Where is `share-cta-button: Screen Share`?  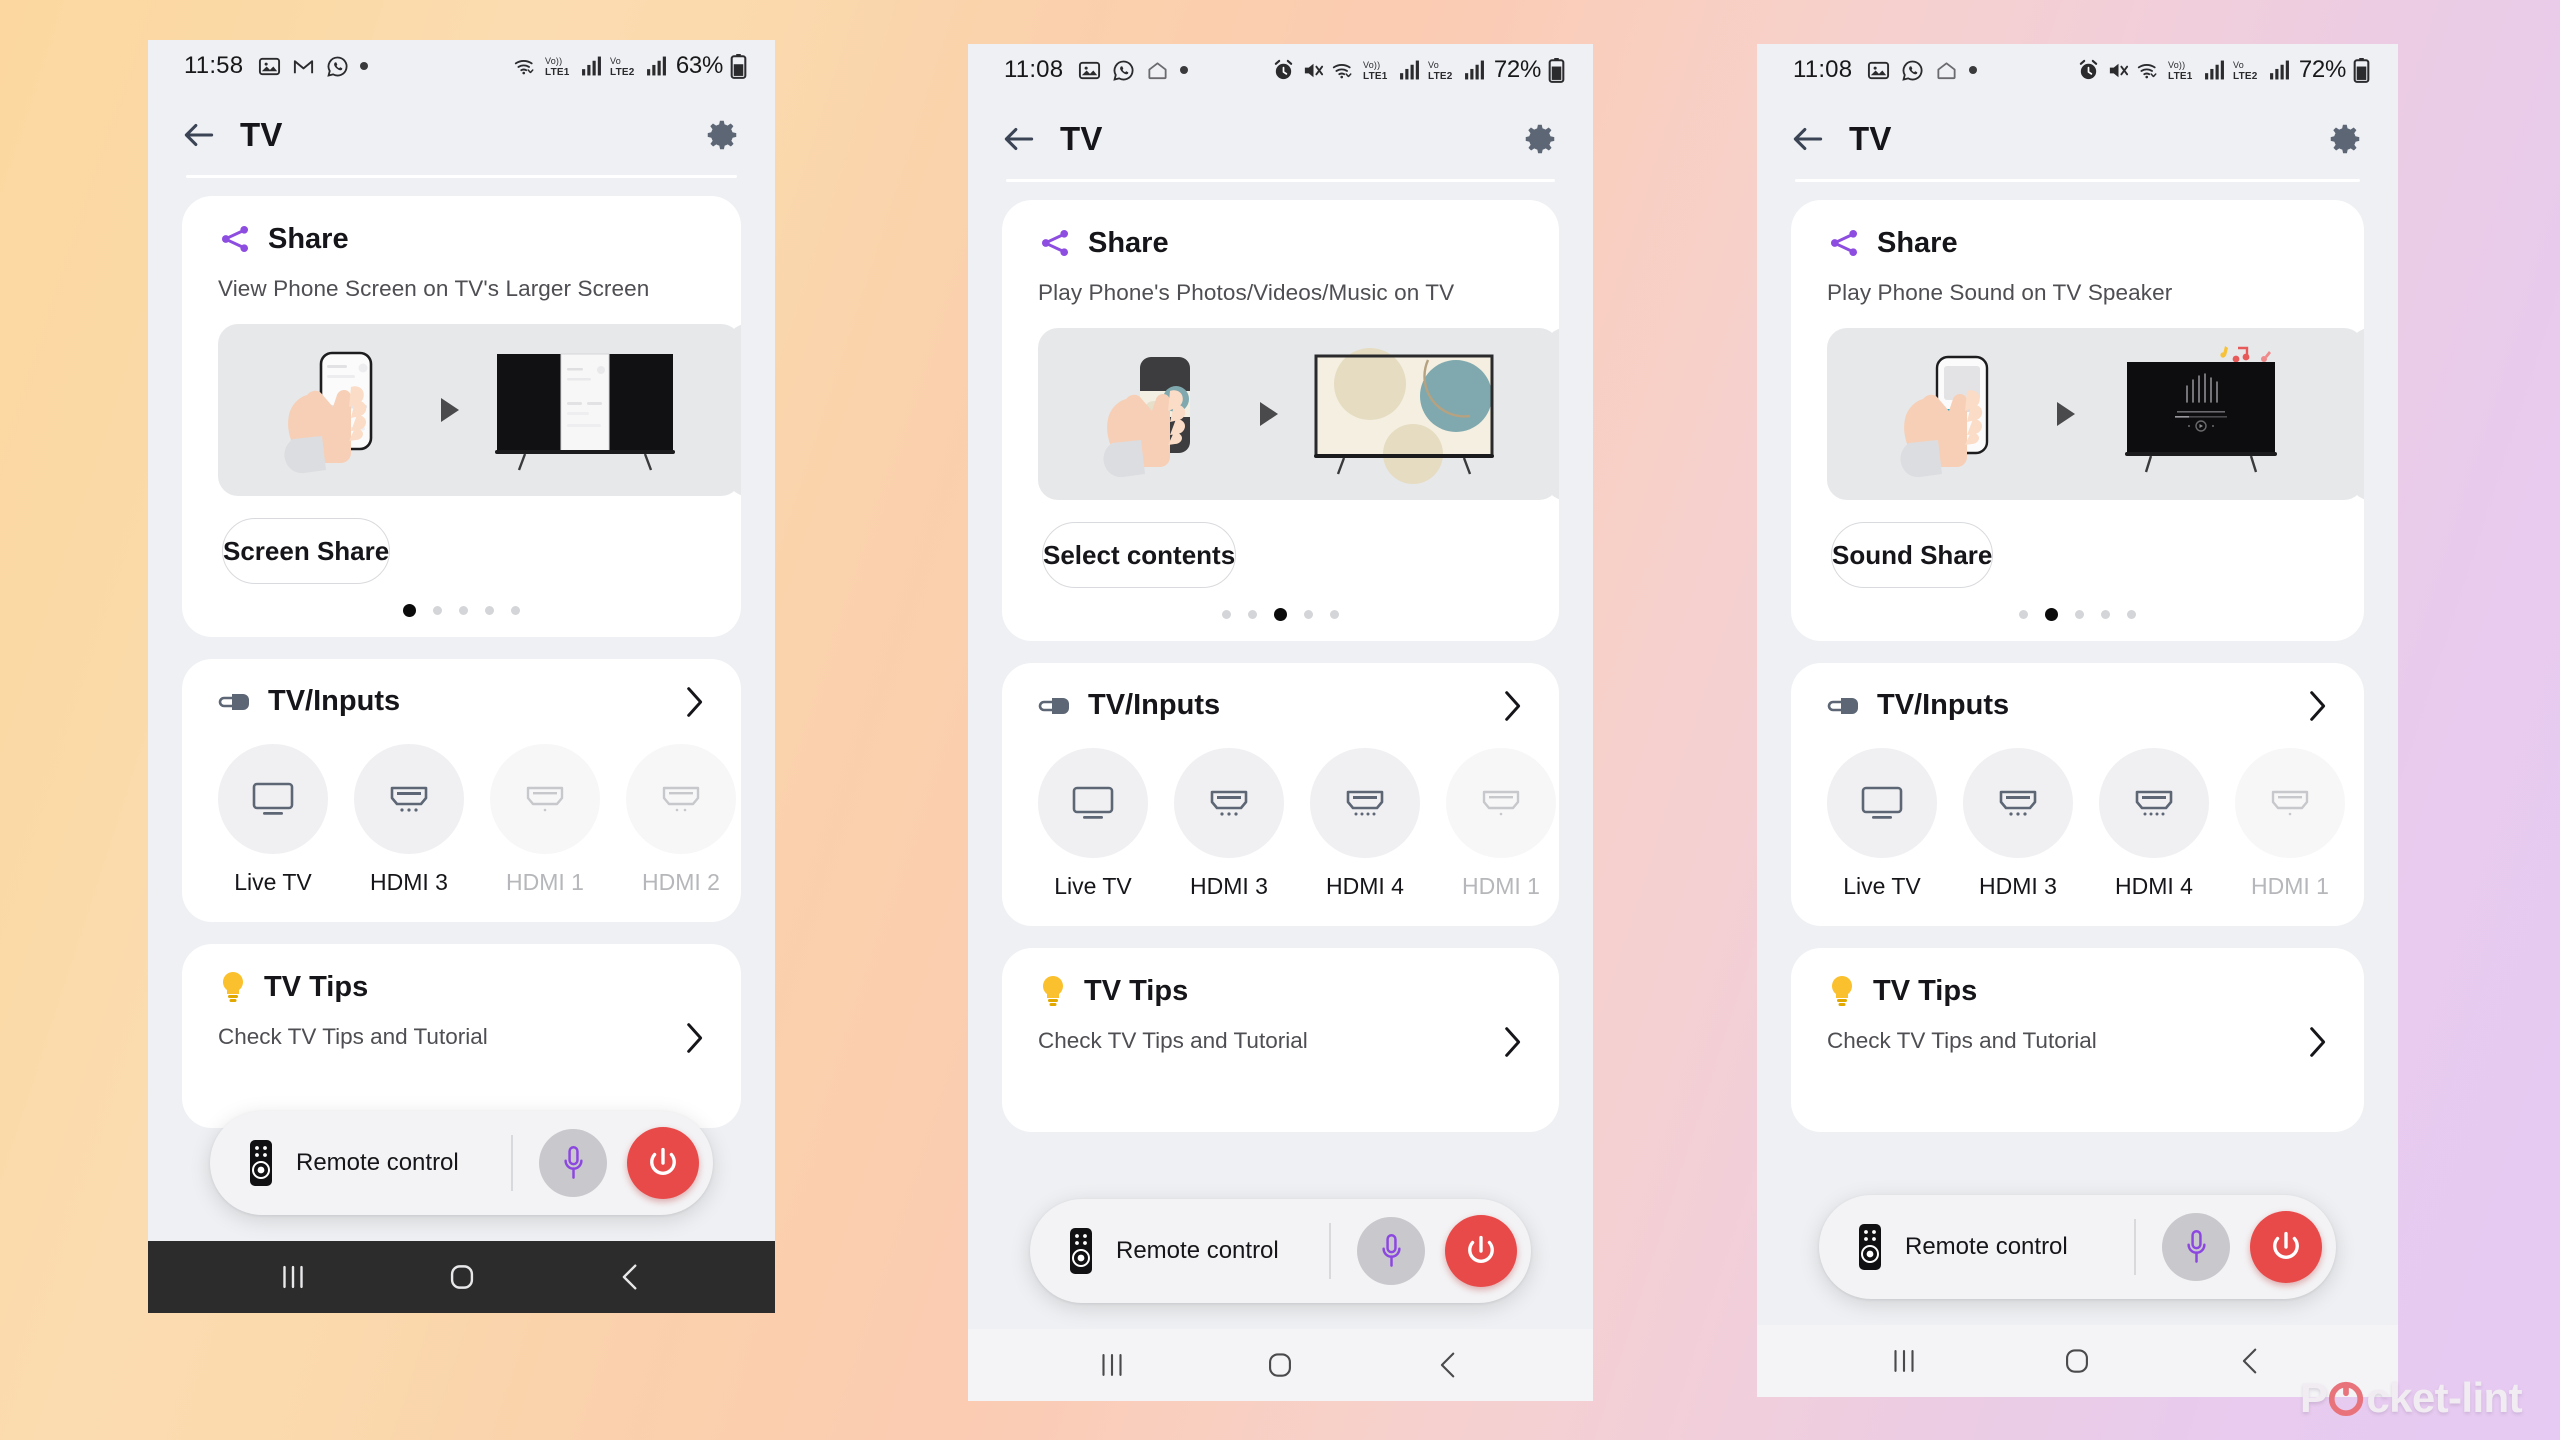
share-cta-button: Screen Share is located at coordinates (306, 551).